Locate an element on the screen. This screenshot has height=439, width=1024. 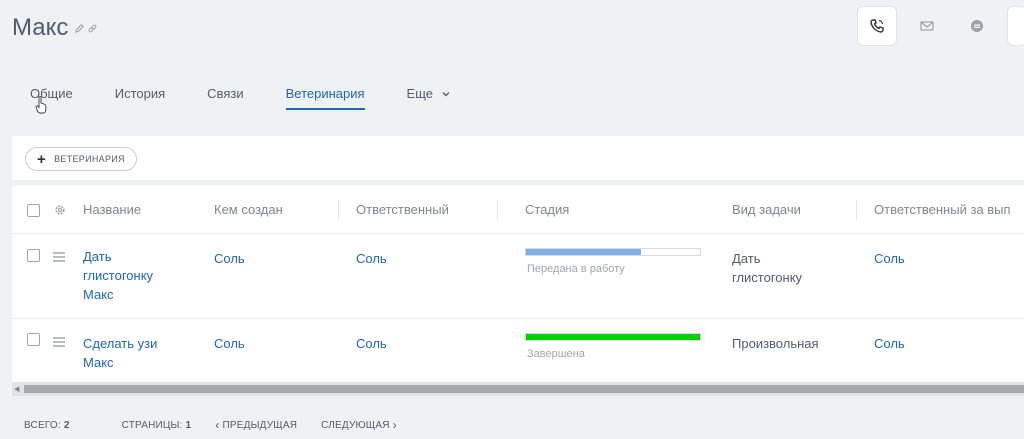
more-actions-button is located at coordinates (1015, 26).